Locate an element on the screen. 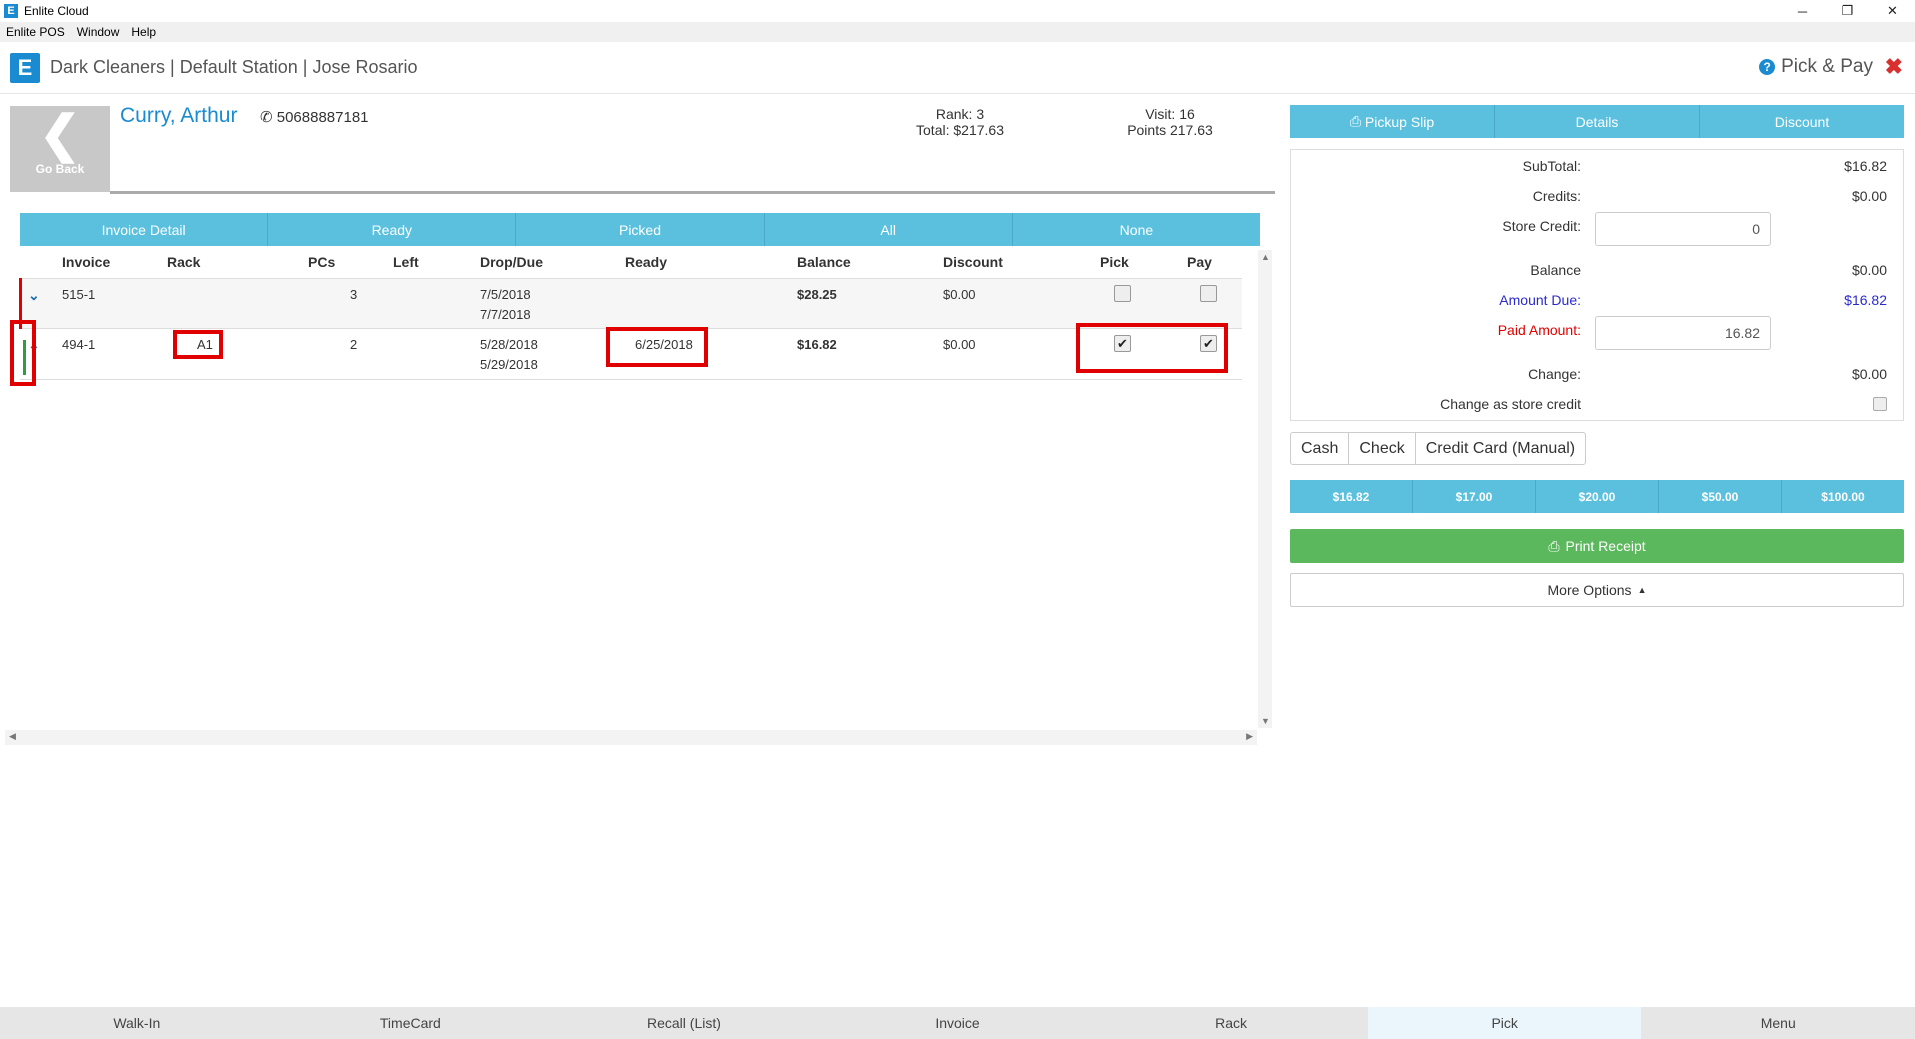  pick-checkbox is located at coordinates (1122, 293).